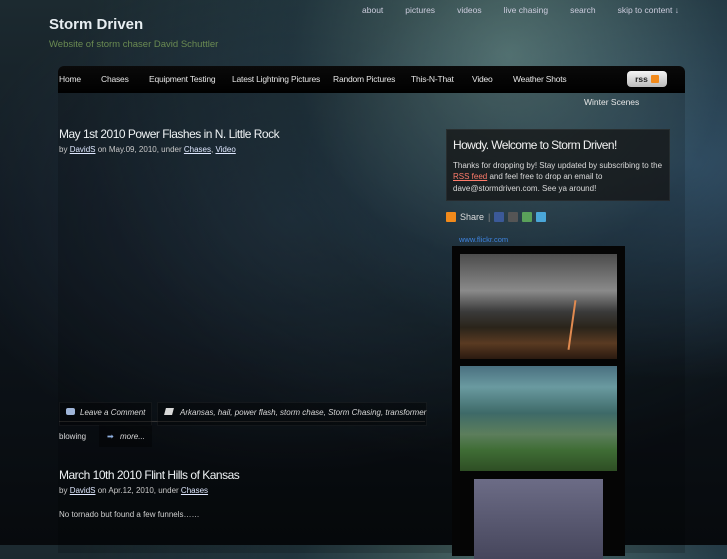  What do you see at coordinates (535, 145) in the screenshot?
I see `welcome-title: Howdy. Welcome to Storm Driven!` at bounding box center [535, 145].